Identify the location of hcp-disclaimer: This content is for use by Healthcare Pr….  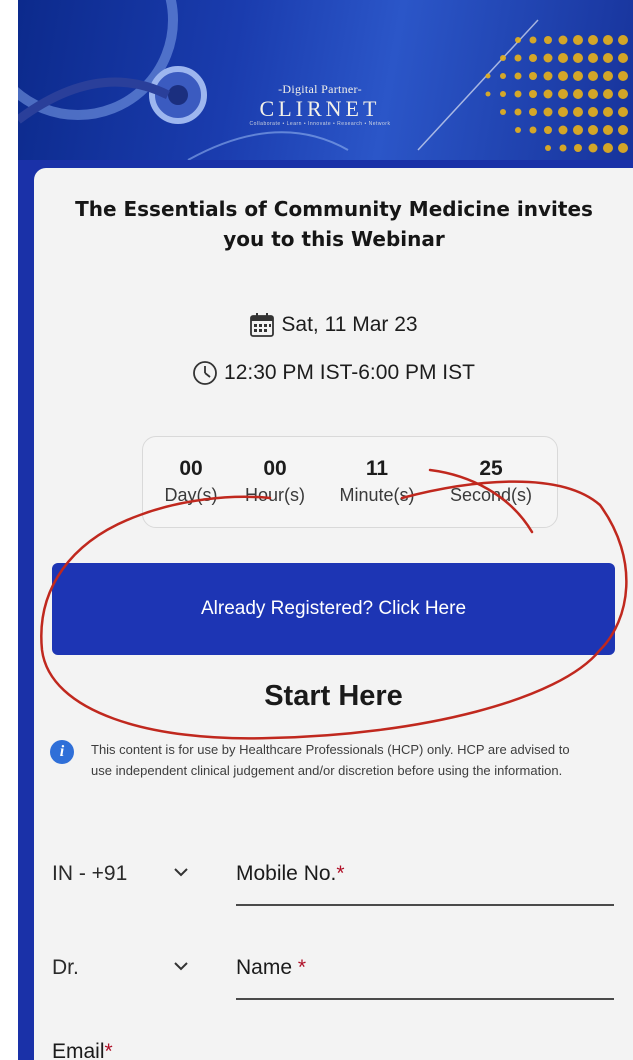
(330, 760).